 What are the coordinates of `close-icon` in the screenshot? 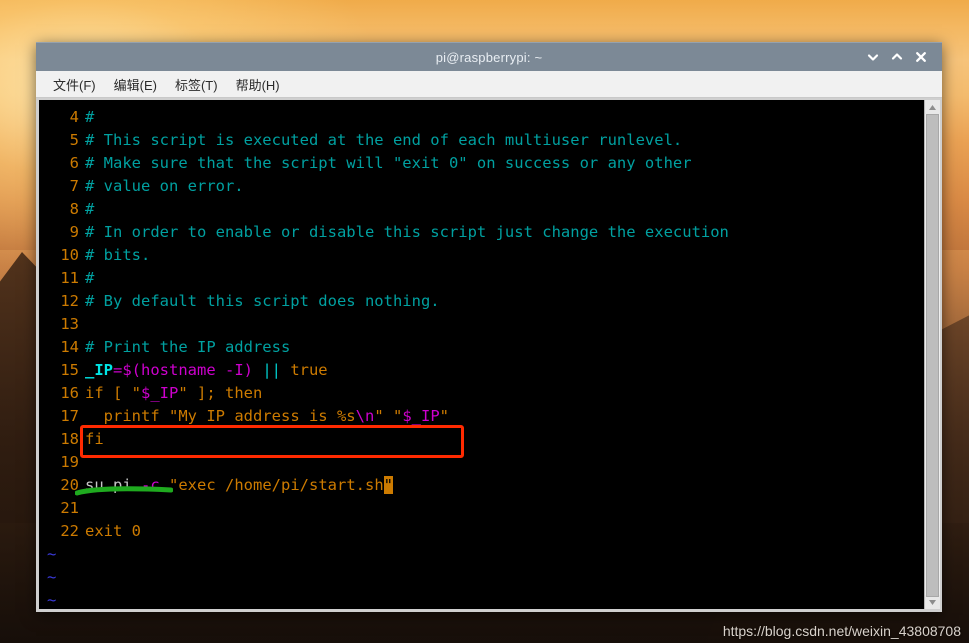 It's located at (921, 57).